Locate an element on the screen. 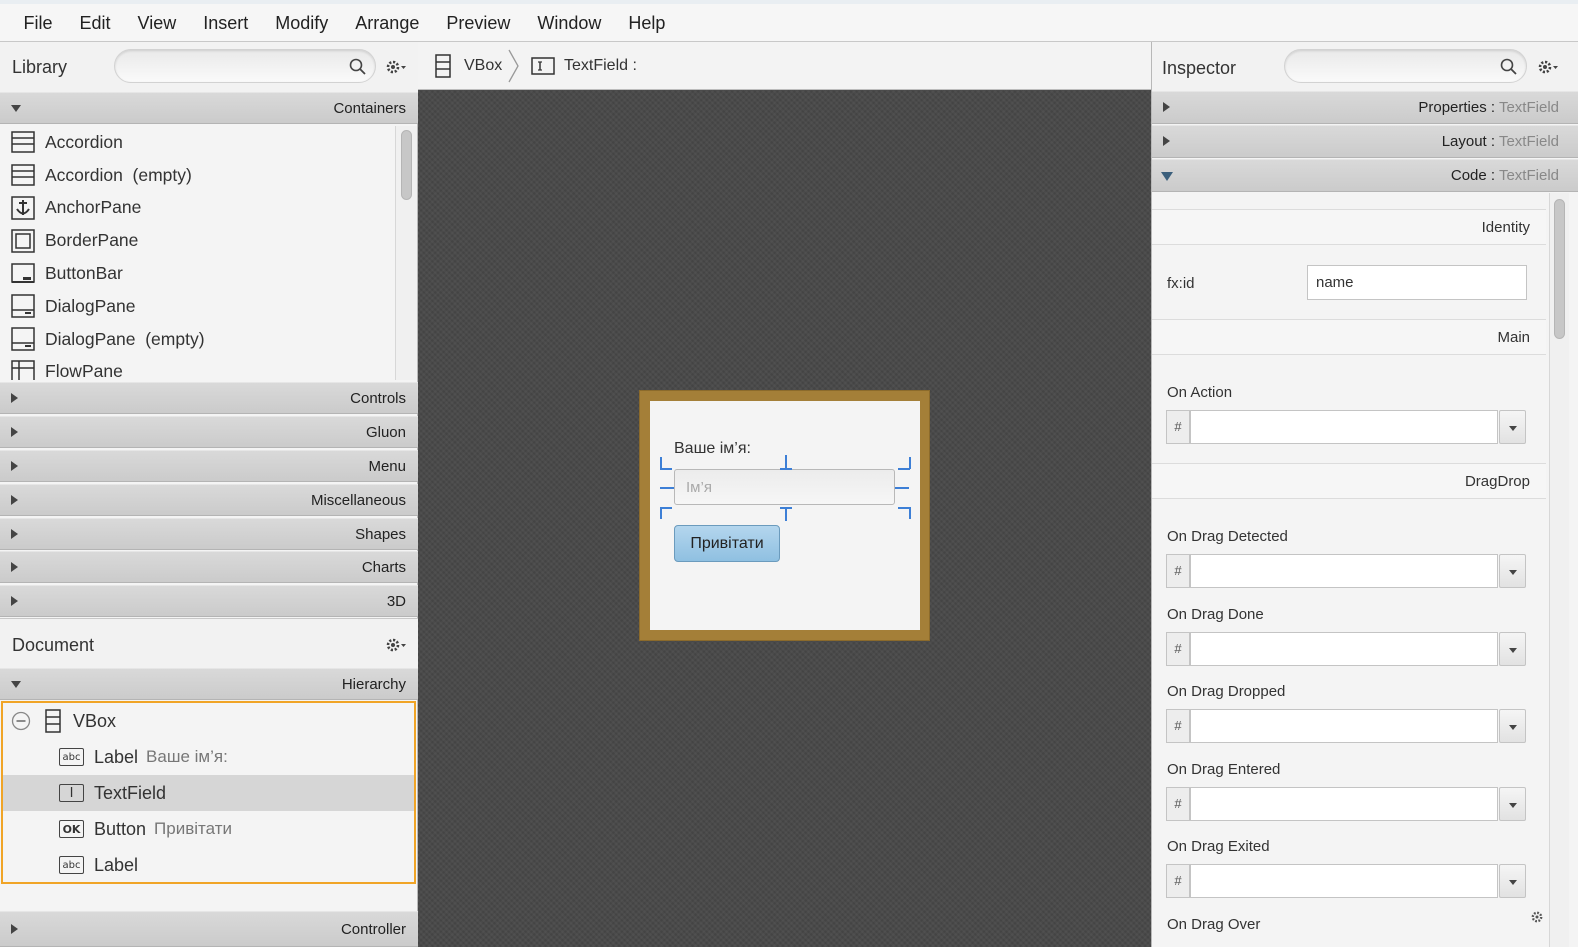 The image size is (1578, 947). search-icon is located at coordinates (1508, 66).